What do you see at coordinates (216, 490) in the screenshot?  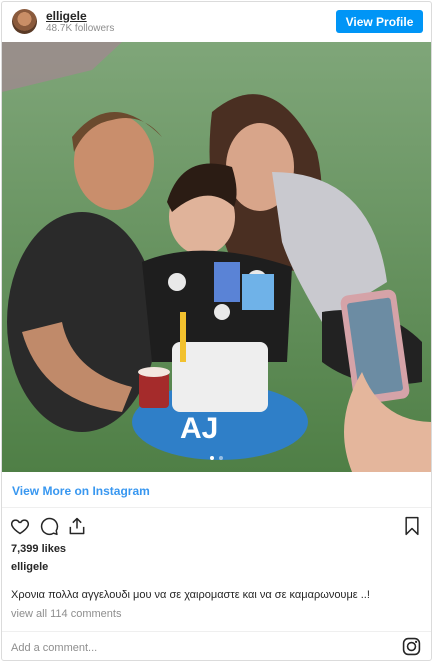 I see `view-more-row: View More on Instagram` at bounding box center [216, 490].